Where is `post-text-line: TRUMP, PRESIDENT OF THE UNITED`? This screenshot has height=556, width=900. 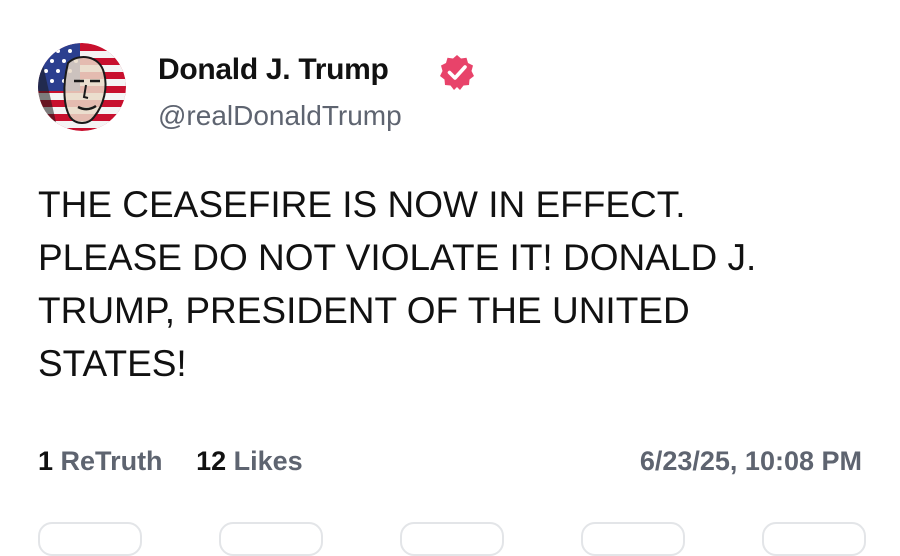
post-text-line: TRUMP, PRESIDENT OF THE UNITED is located at coordinates (364, 310).